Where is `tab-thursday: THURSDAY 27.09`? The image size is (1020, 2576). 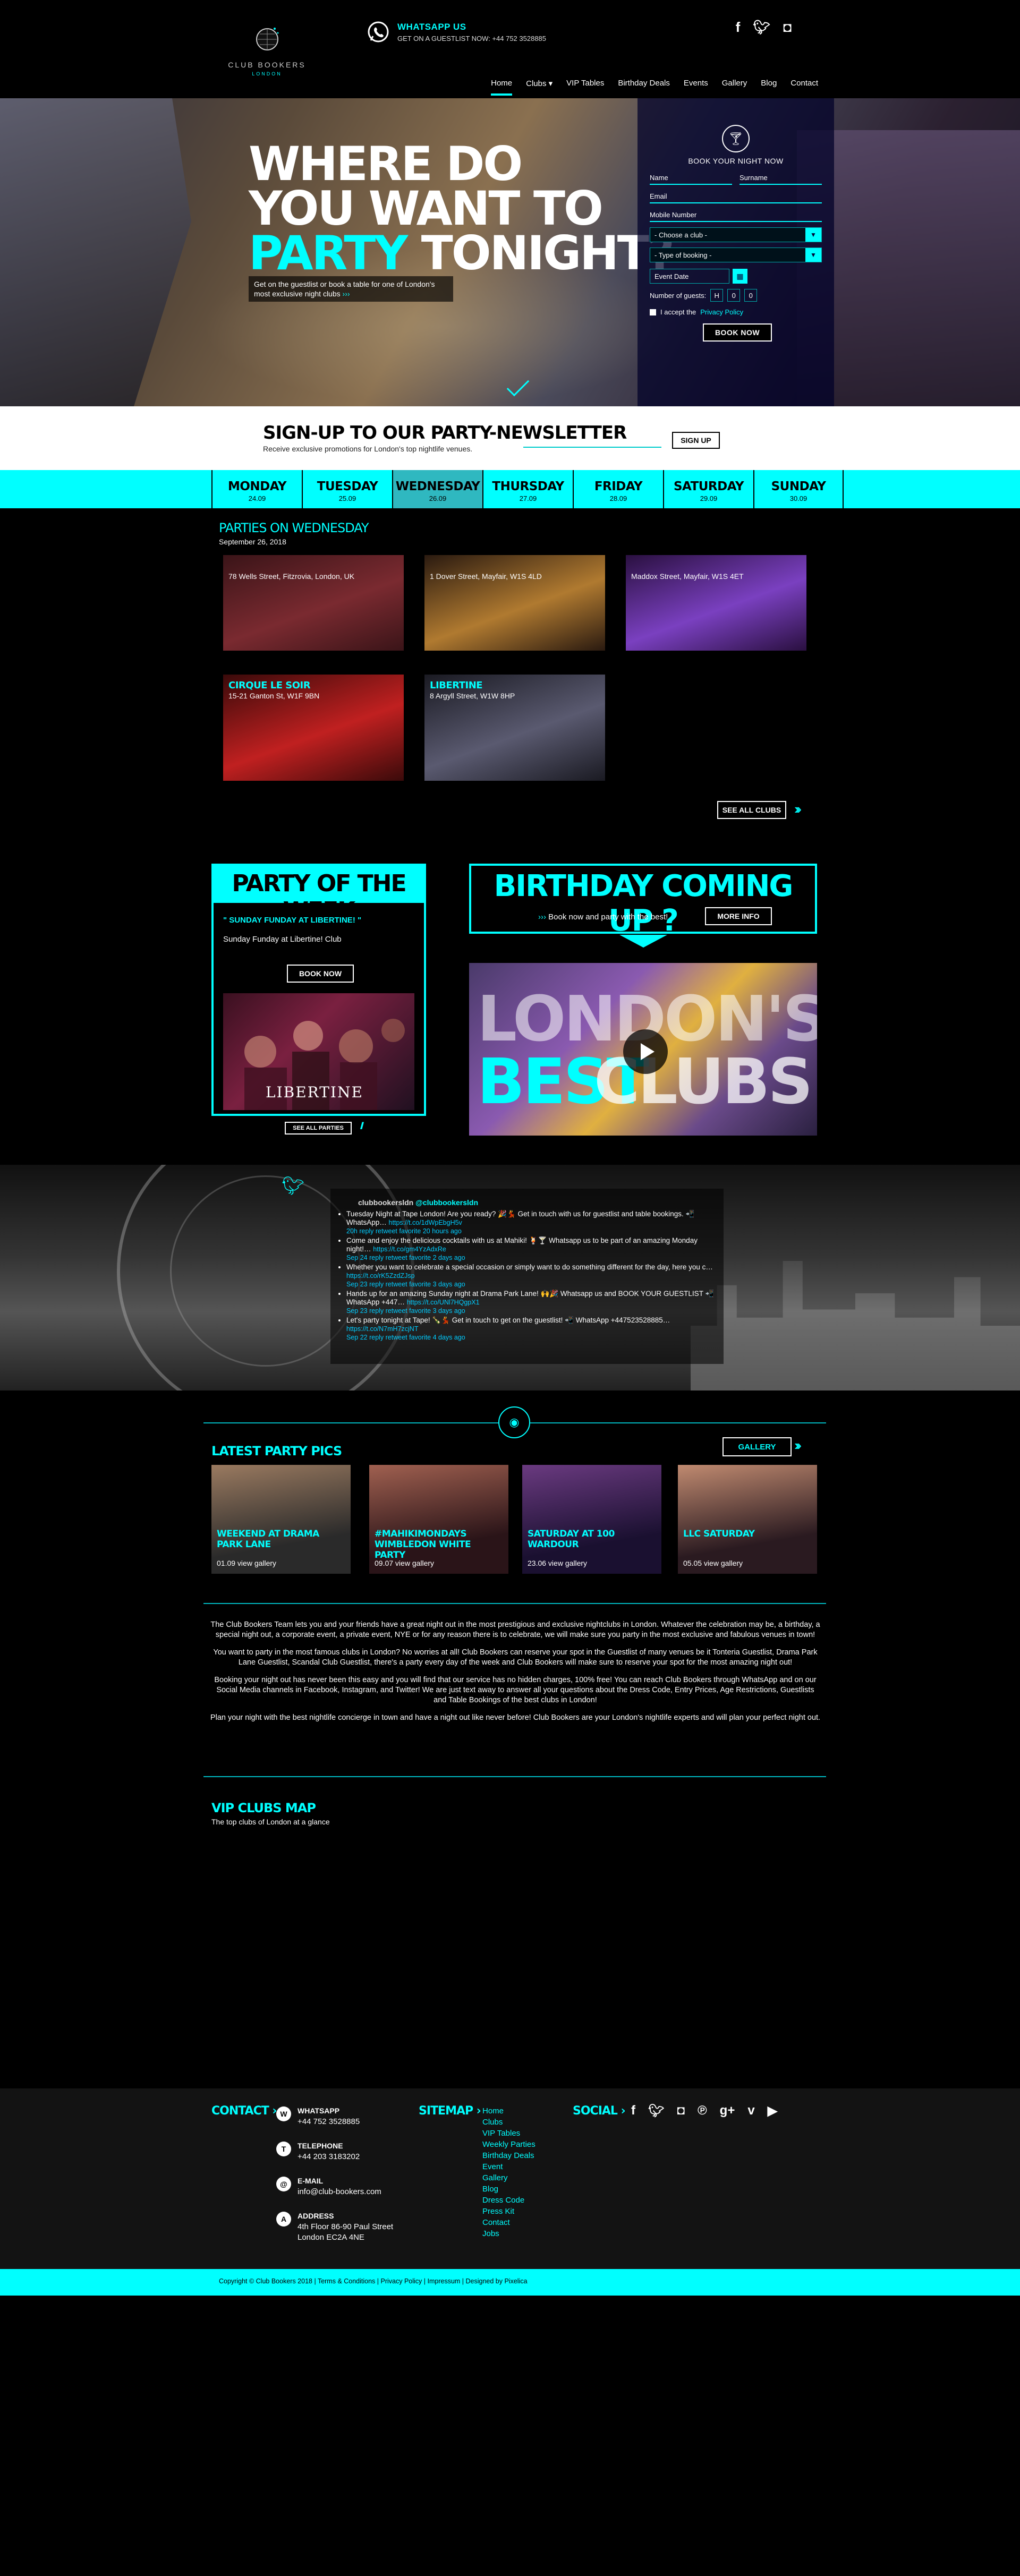
tab-thursday: THURSDAY 27.09 is located at coordinates (527, 489).